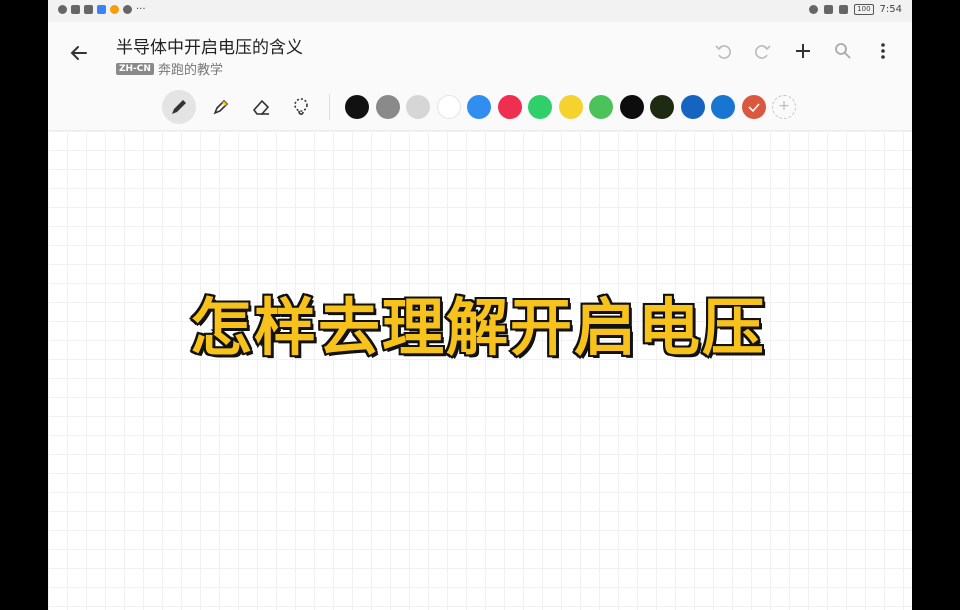 Image resolution: width=960 pixels, height=610 pixels. I want to click on note-author: 奔跑的教学, so click(190, 70).